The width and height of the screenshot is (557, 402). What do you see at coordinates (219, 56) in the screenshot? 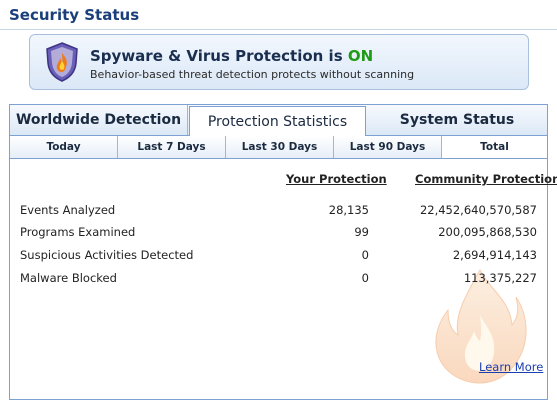
I see `banner-heading-text: Spyware & Virus Protection is` at bounding box center [219, 56].